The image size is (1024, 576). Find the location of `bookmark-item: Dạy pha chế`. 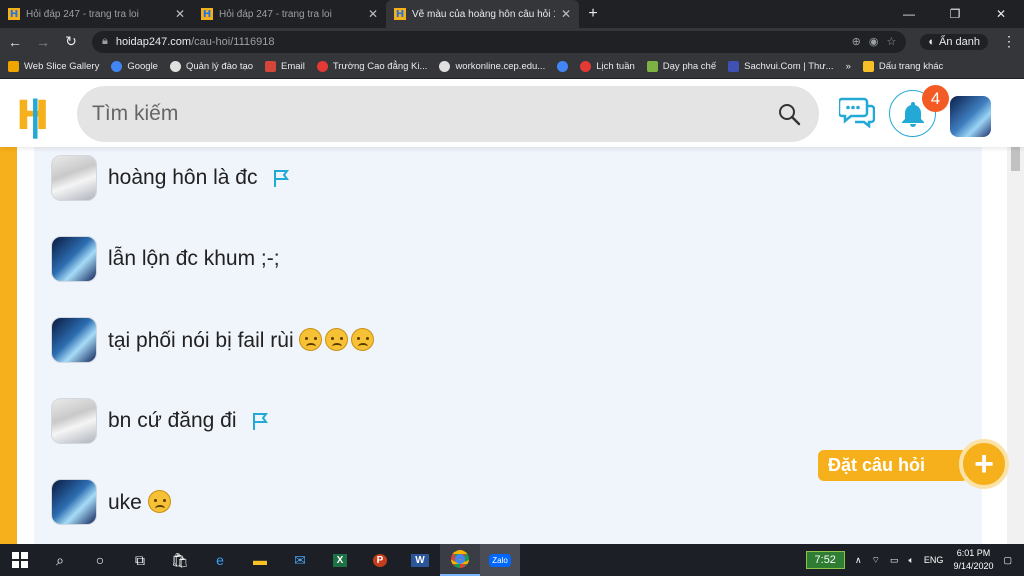

bookmark-item: Dạy pha chế is located at coordinates (681, 66).